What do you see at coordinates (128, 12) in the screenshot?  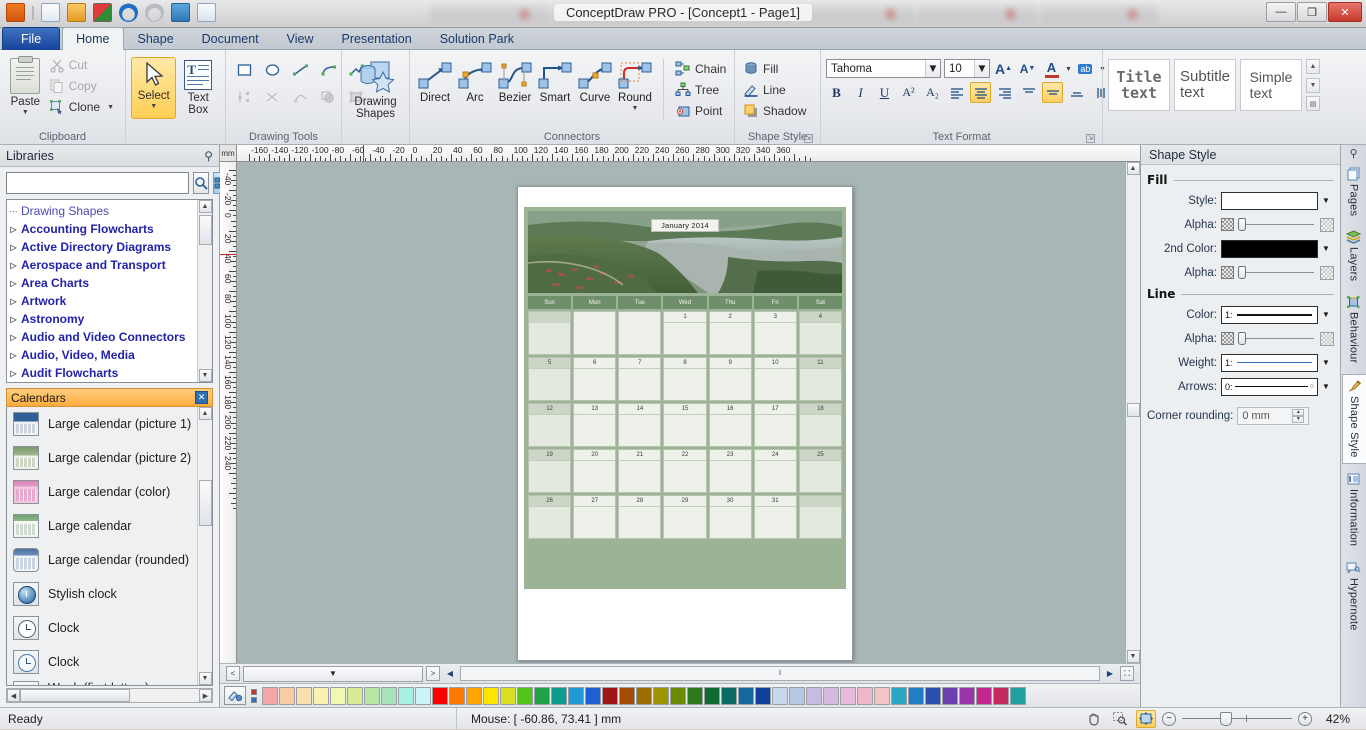 I see `undo-icon` at bounding box center [128, 12].